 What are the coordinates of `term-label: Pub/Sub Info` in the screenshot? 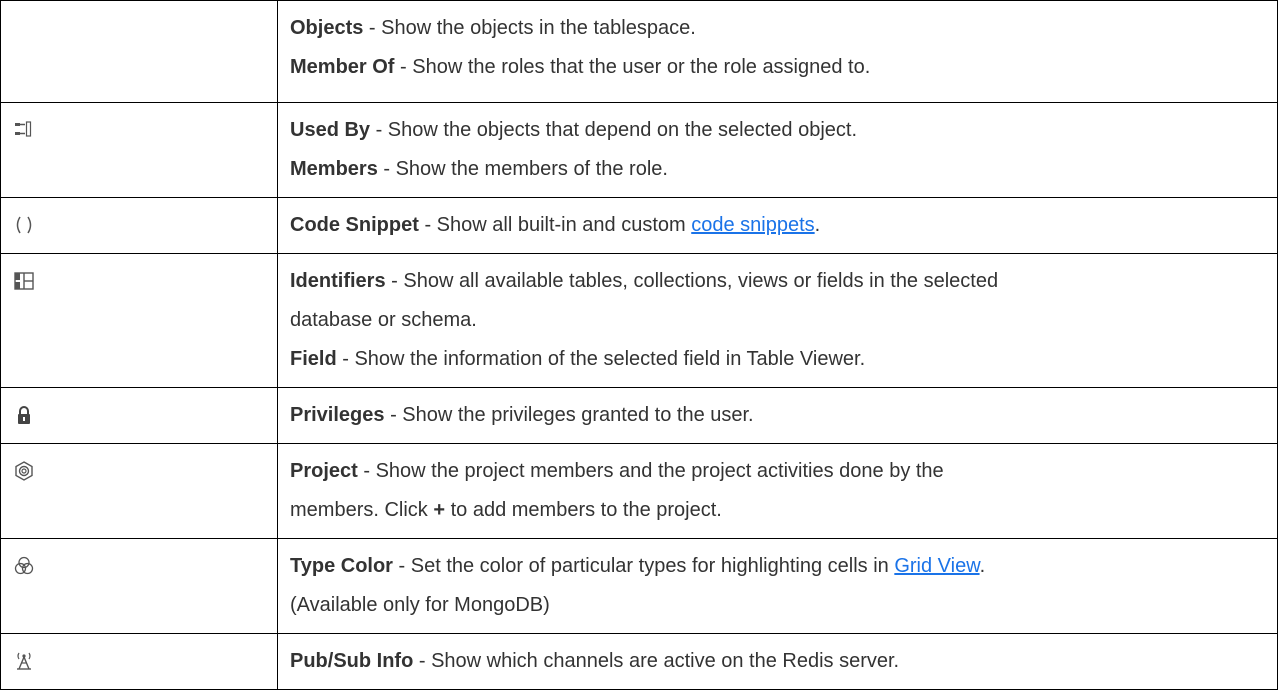 It's located at (352, 661).